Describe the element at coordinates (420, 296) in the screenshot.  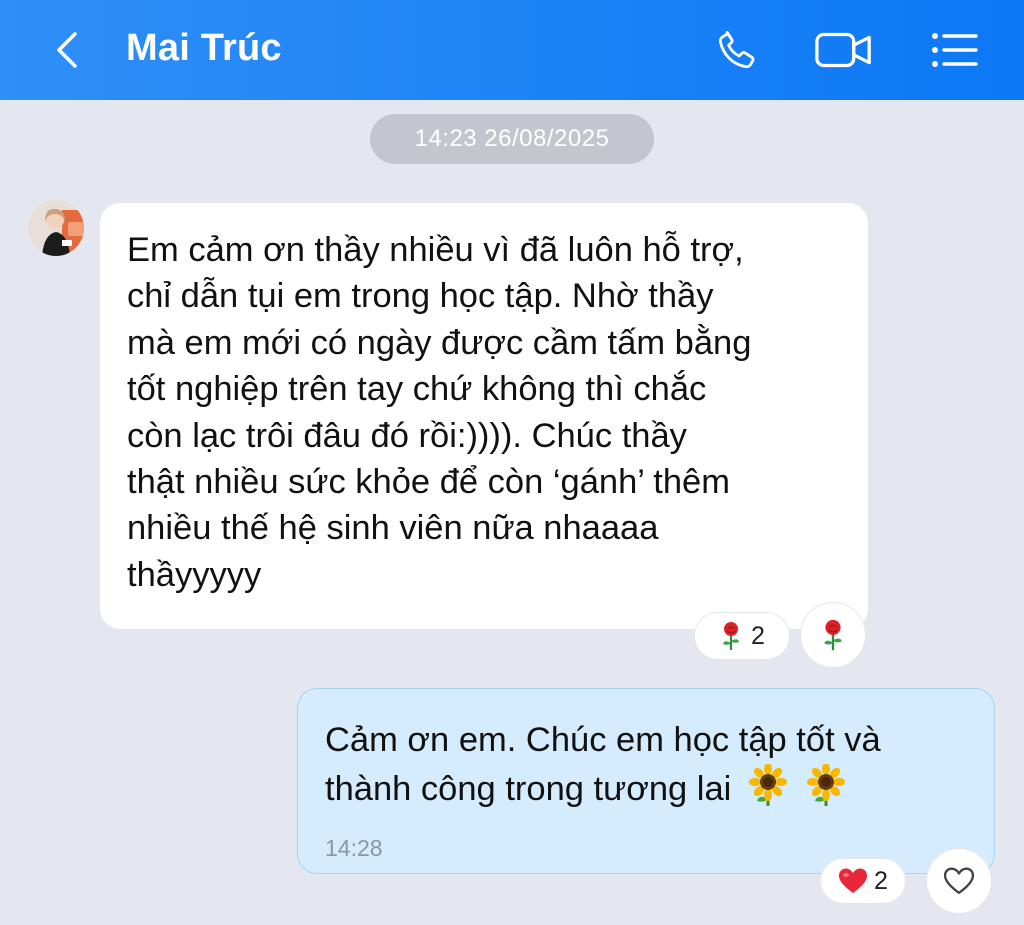
I see `message-line: chỉ dẫn tụi em trong học tập. Nhờ thầy` at that location.